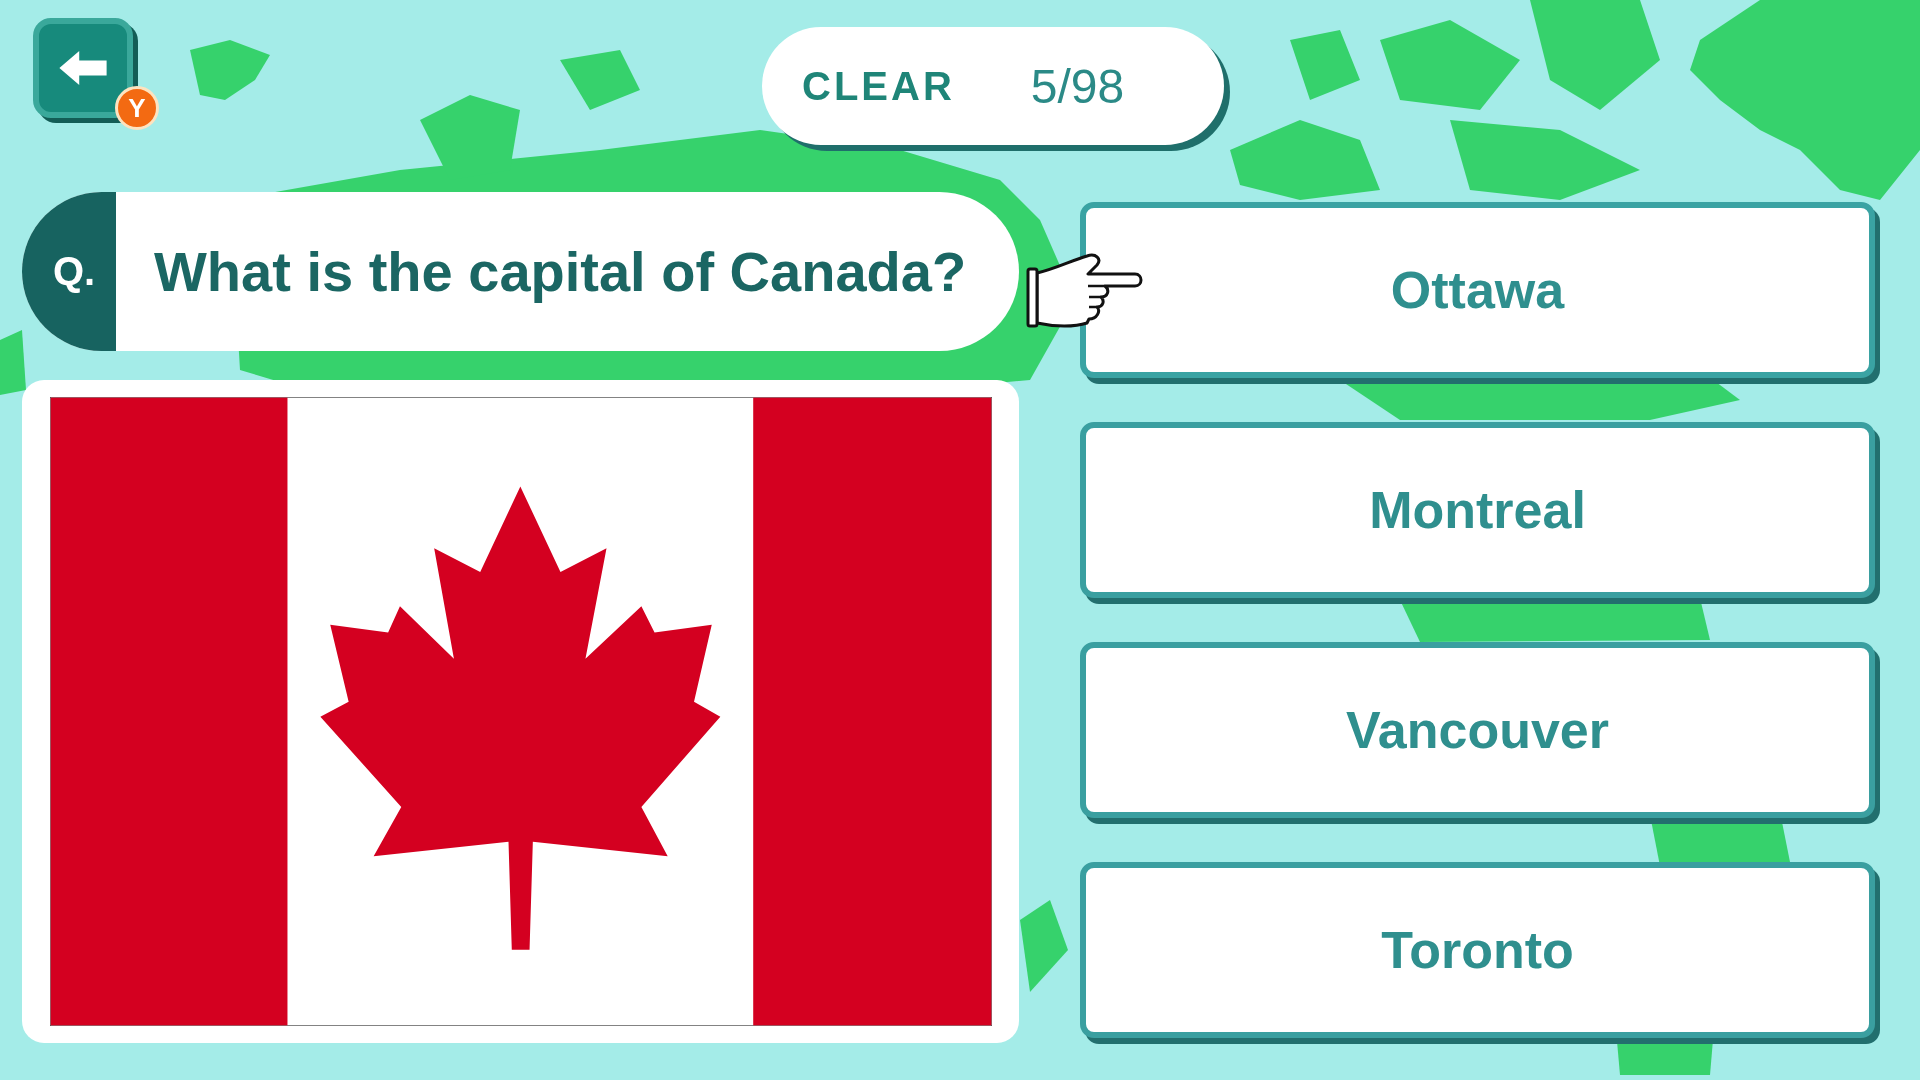 The width and height of the screenshot is (1920, 1080). What do you see at coordinates (137, 108) in the screenshot?
I see `key-hint-badge: Y` at bounding box center [137, 108].